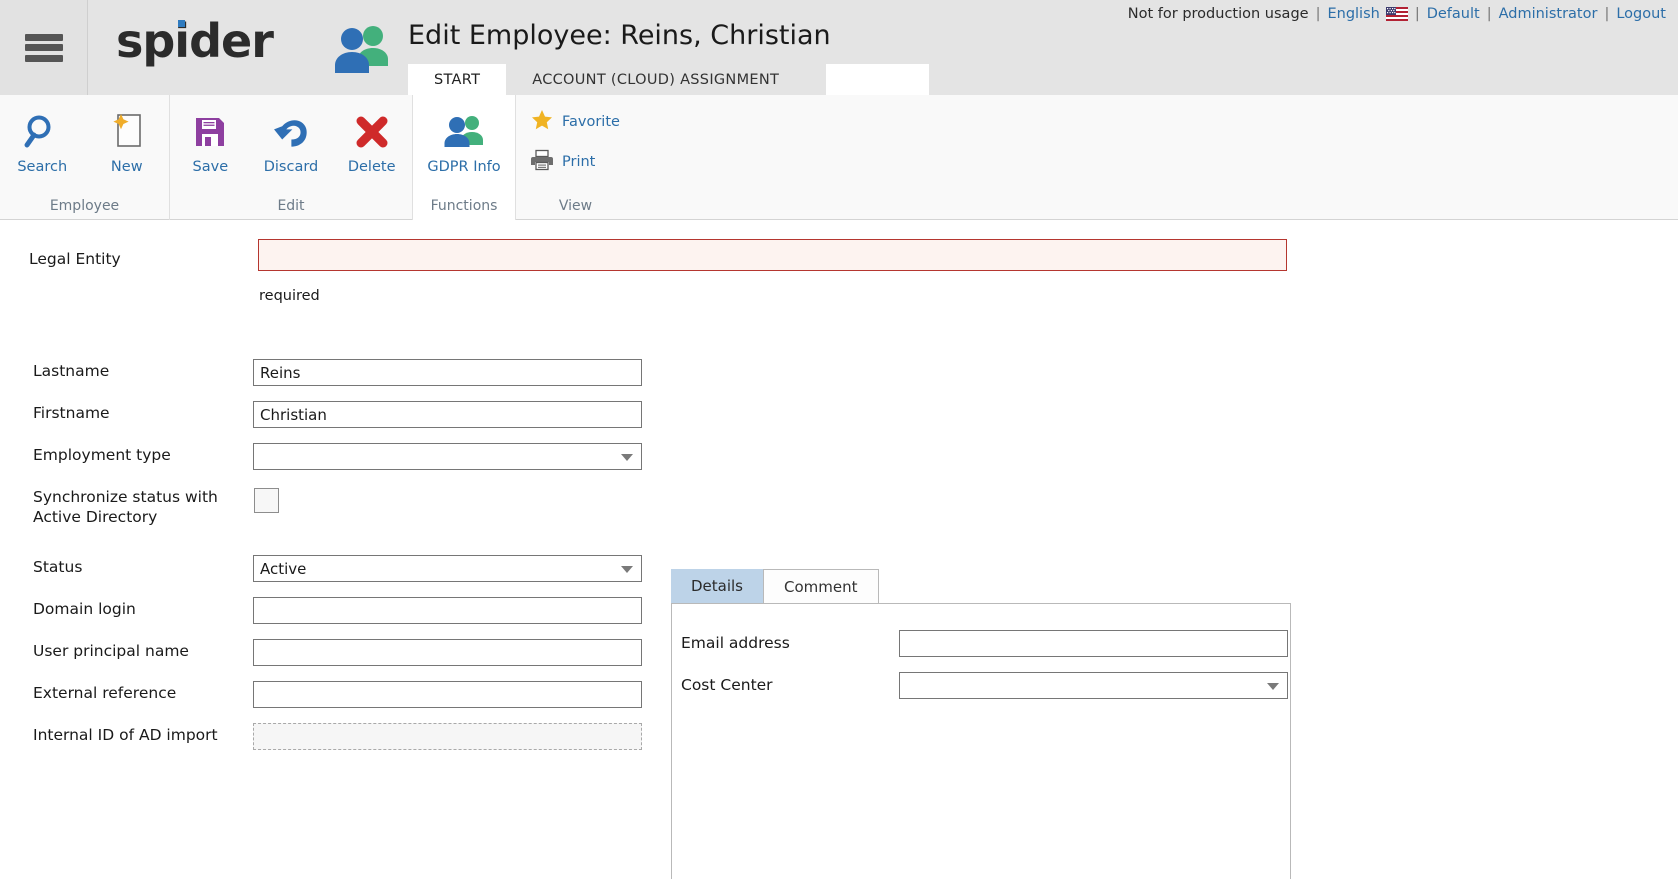  I want to click on brand-name: spider, so click(195, 41).